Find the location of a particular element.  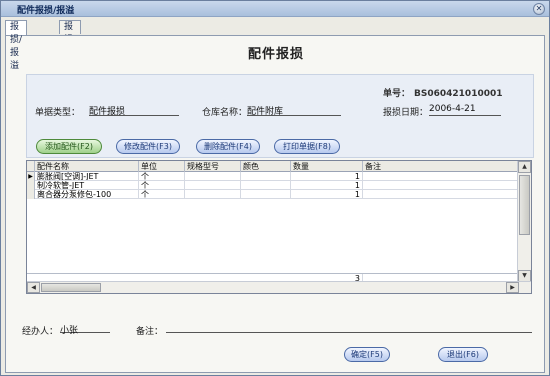

delete-part-button: 删除配件(F4) is located at coordinates (228, 146).